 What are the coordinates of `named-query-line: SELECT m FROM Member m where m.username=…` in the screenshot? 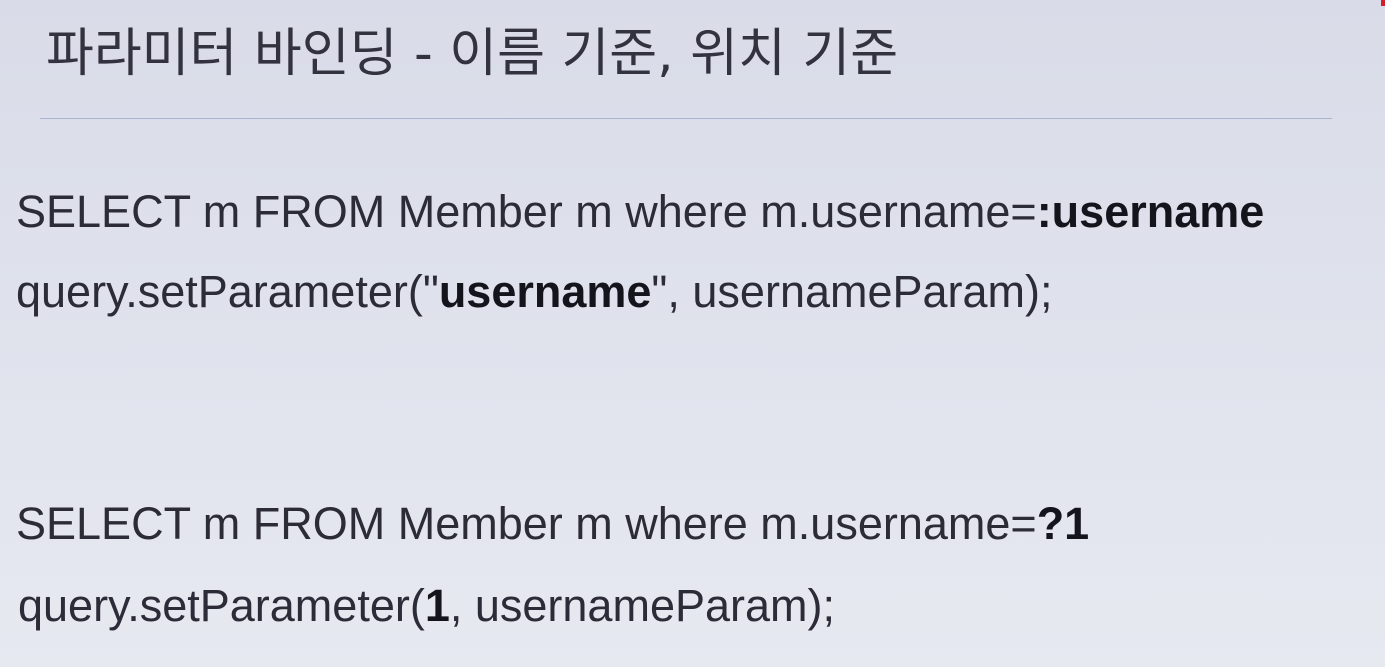 It's located at (640, 212).